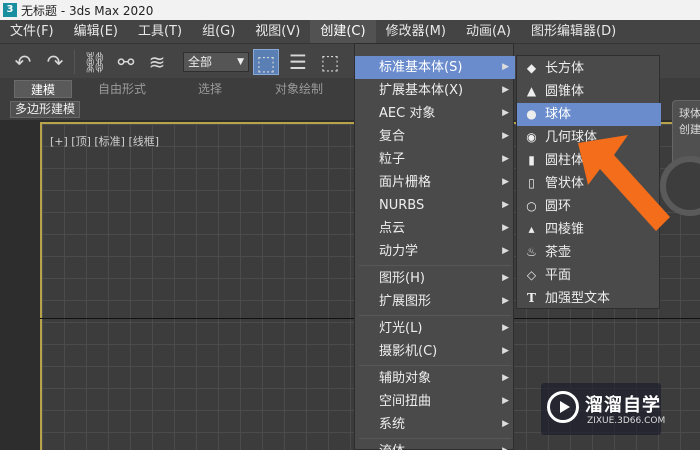 The height and width of the screenshot is (450, 700). Describe the element at coordinates (573, 31) in the screenshot. I see `menu-graph-editors: 图形编辑器(D)` at that location.